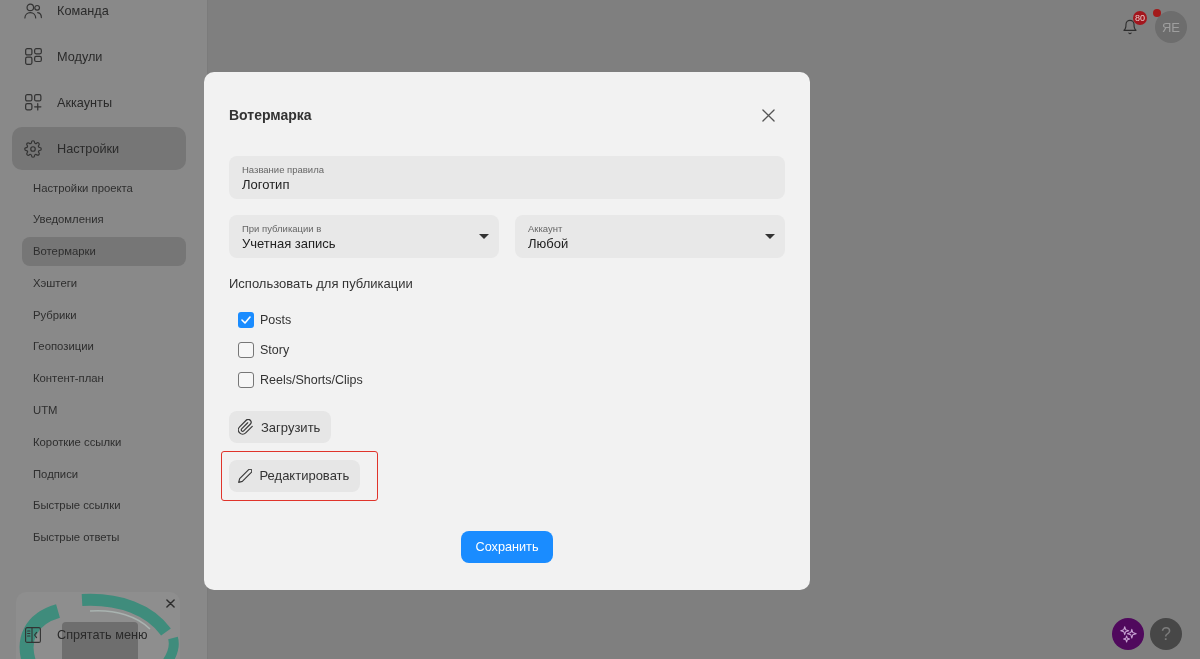 The image size is (1200, 659). Describe the element at coordinates (104, 219) in the screenshot. I see `nav-subitem: Уведомления` at that location.